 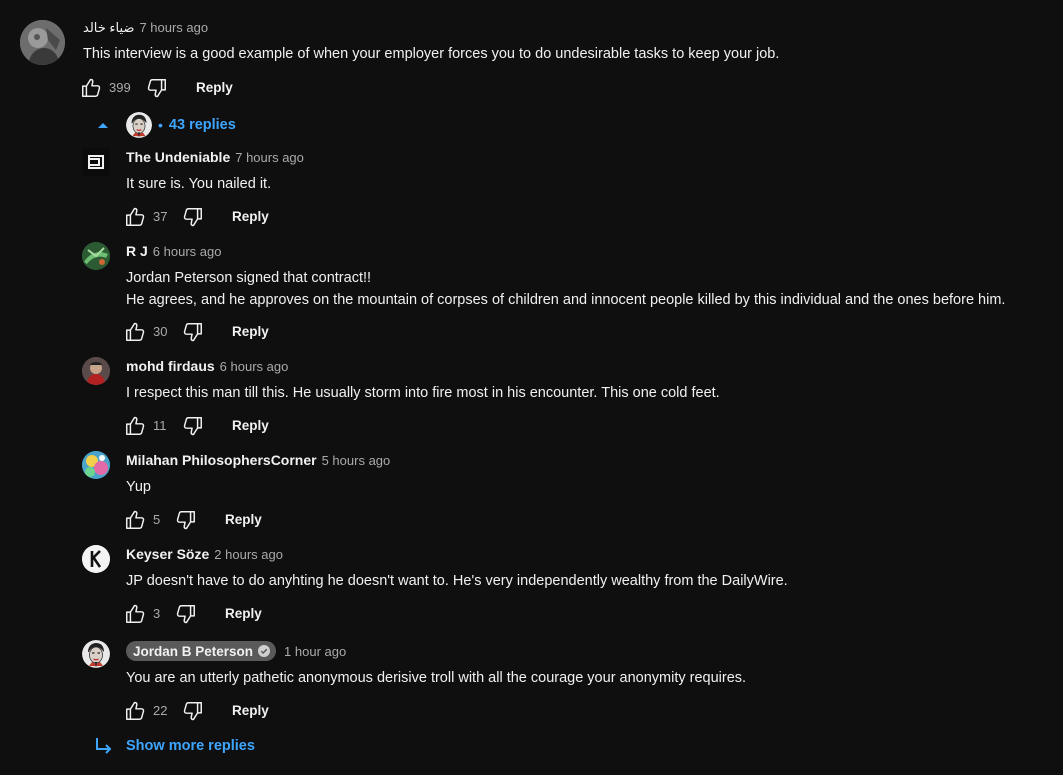 I want to click on reply-author: R J, so click(x=137, y=251).